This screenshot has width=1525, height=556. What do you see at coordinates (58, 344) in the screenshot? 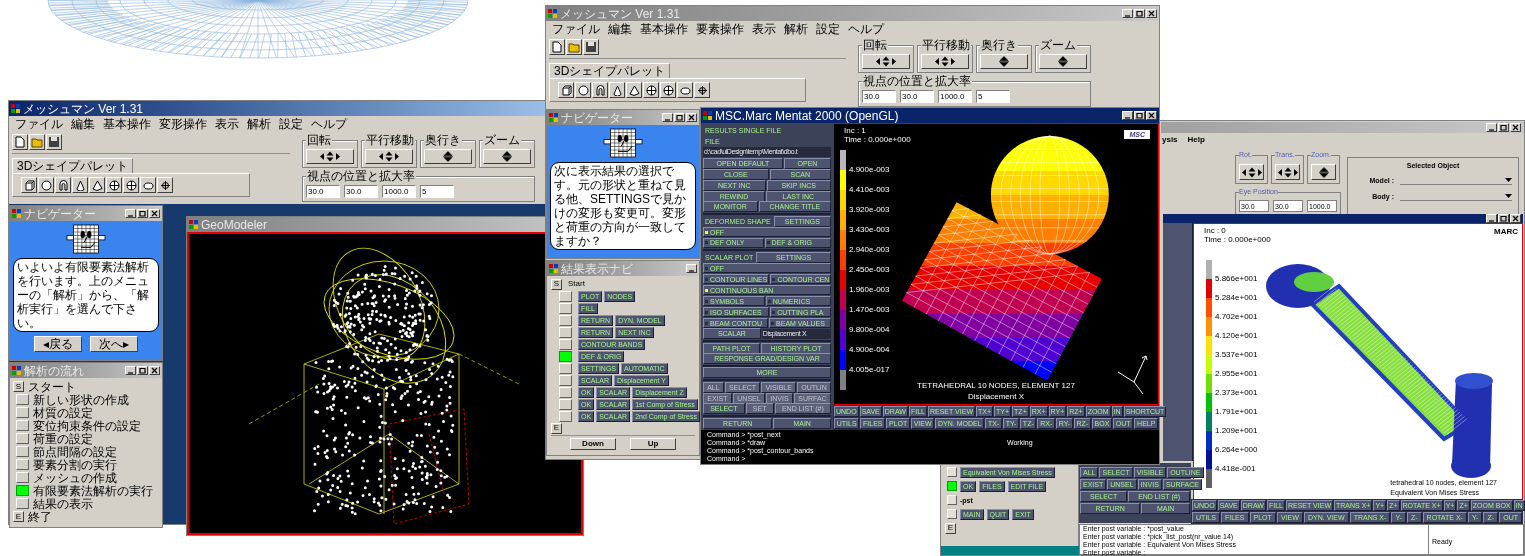
I see `nav-button: ◂戻る` at bounding box center [58, 344].